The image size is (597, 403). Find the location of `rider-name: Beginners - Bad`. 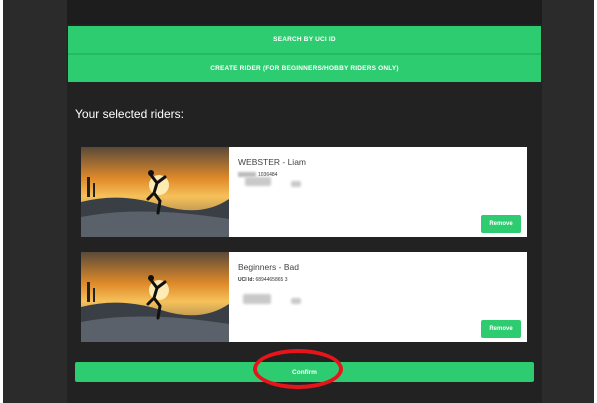

rider-name: Beginners - Bad is located at coordinates (268, 267).